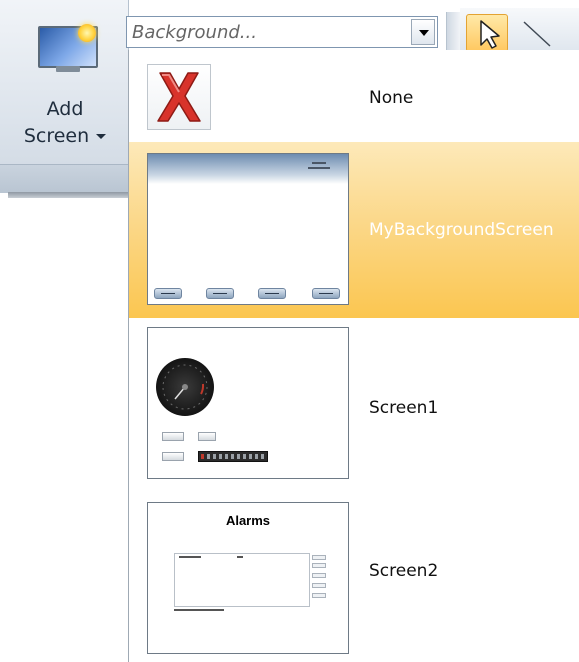 The width and height of the screenshot is (579, 662). Describe the element at coordinates (404, 408) in the screenshot. I see `dropdown-item-label: Screen1` at that location.